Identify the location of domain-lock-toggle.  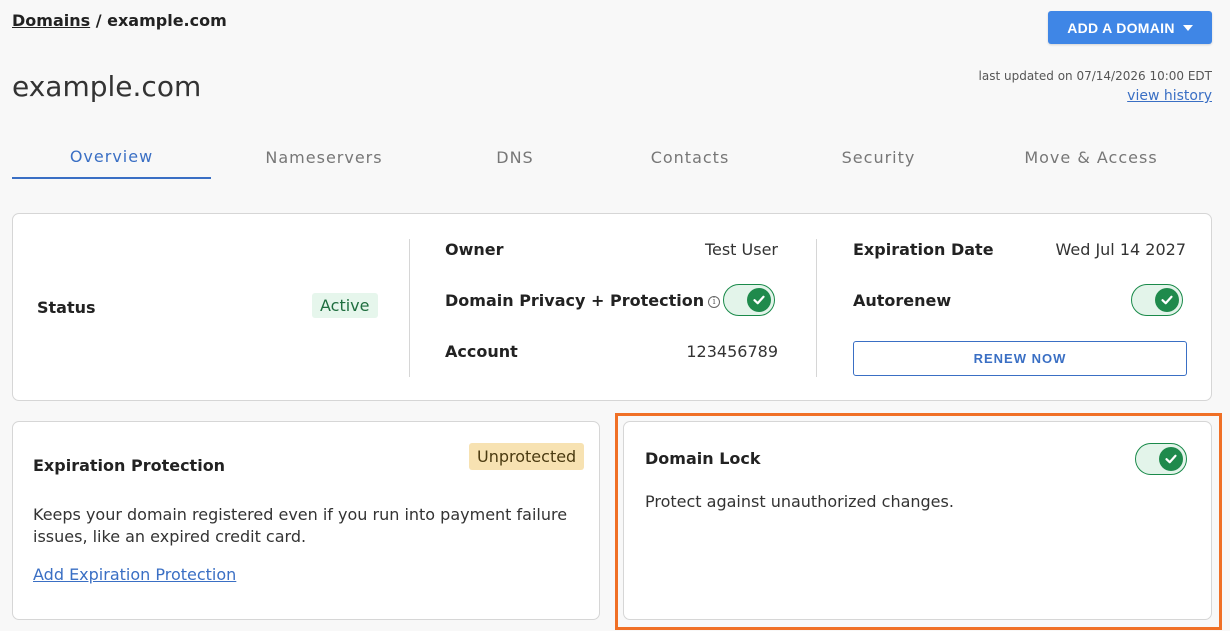
(1161, 459).